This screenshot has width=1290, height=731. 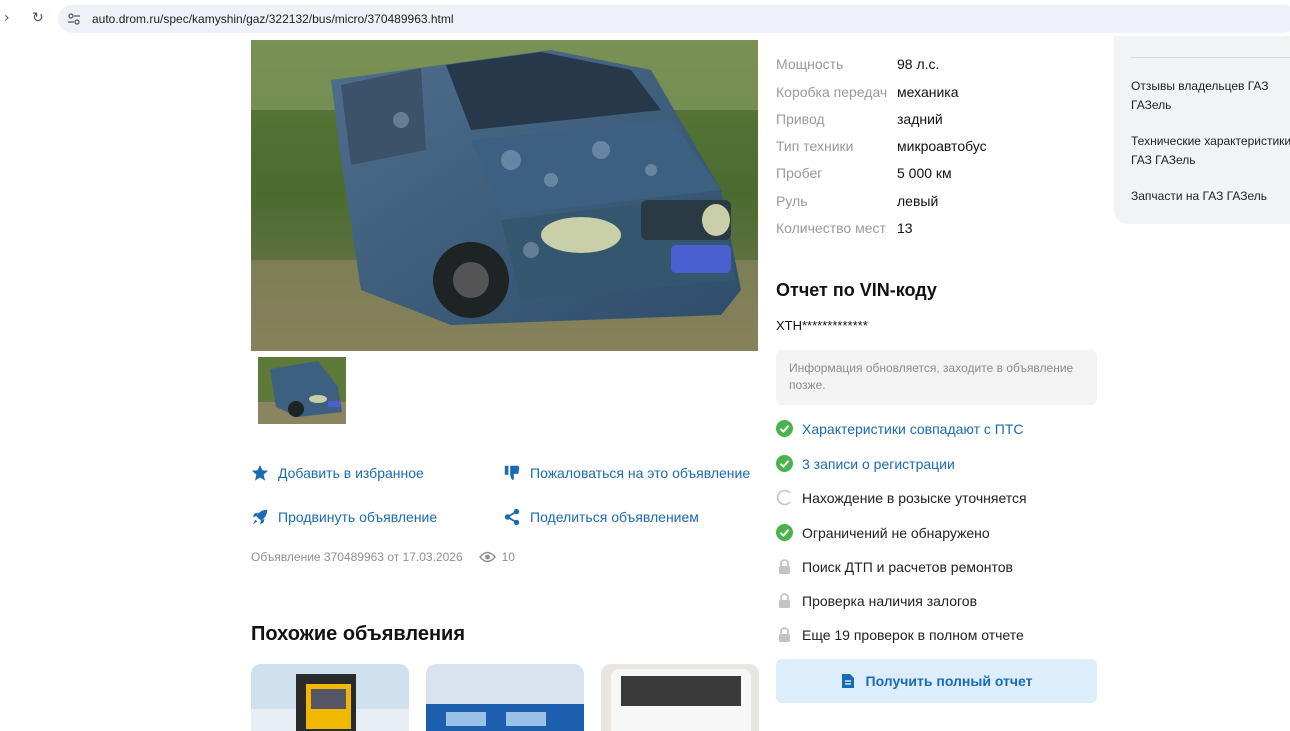 I want to click on check-item: Ограничений не обнаружено, so click(x=883, y=532).